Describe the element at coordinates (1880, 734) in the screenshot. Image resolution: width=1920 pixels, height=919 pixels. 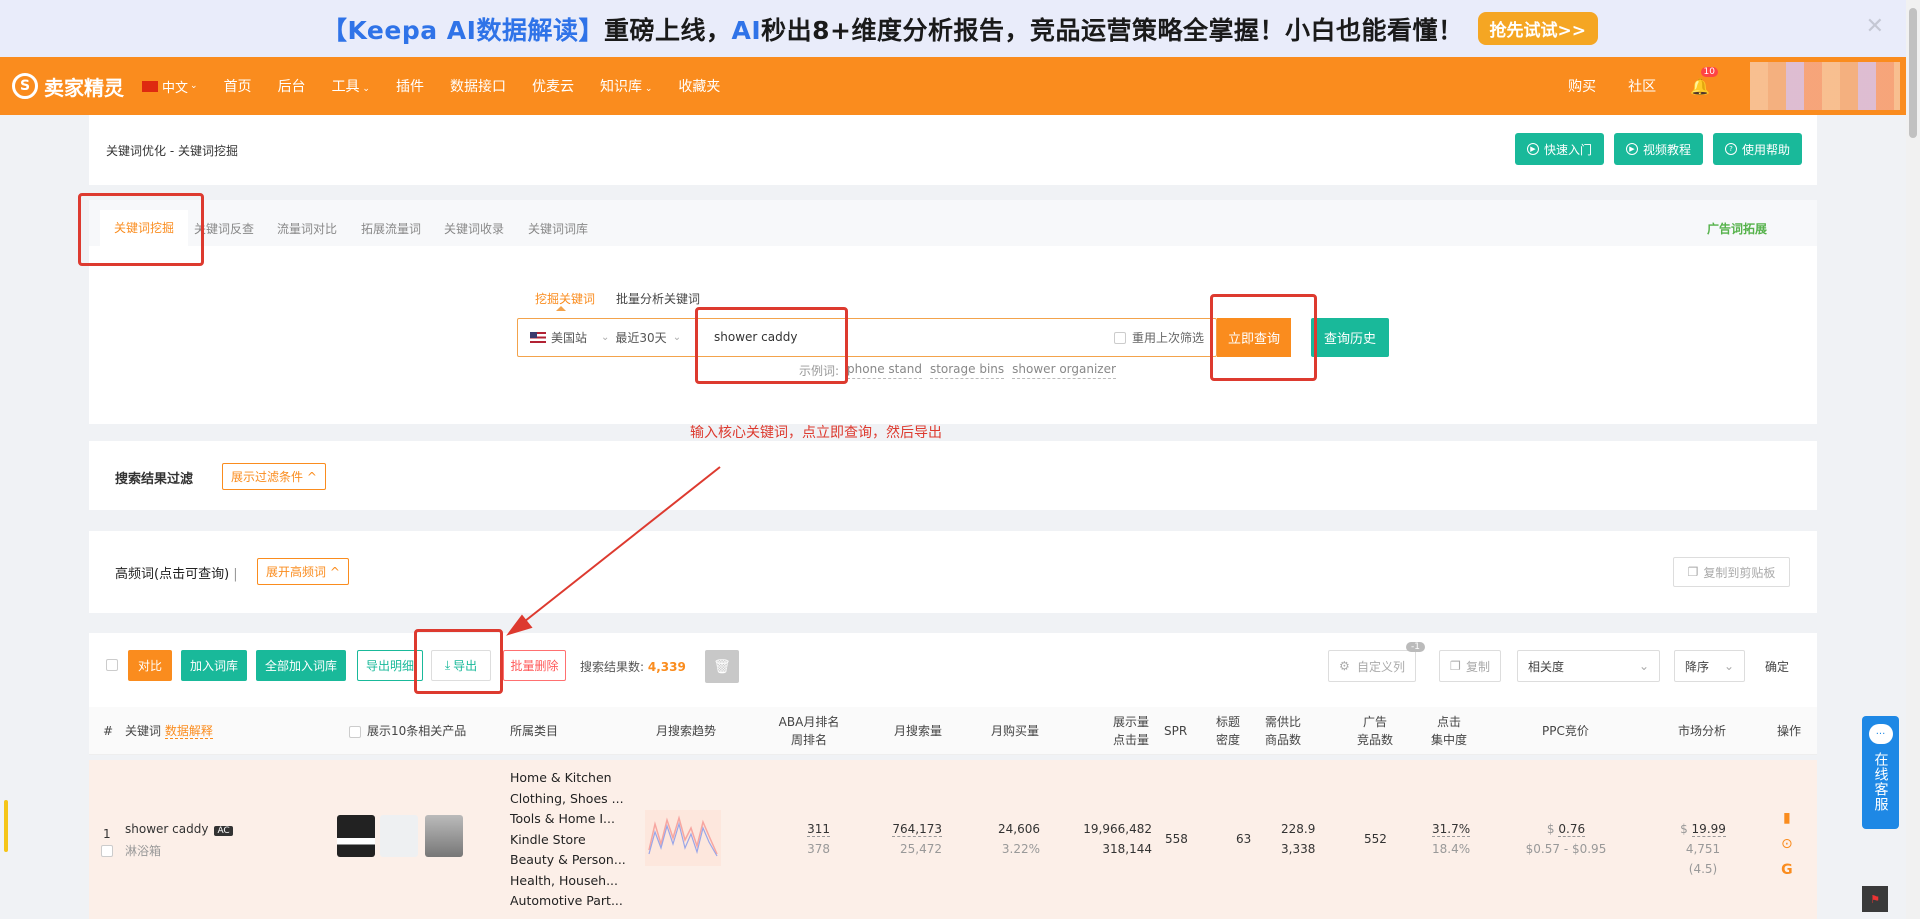
I see `chat-icon: ···` at that location.